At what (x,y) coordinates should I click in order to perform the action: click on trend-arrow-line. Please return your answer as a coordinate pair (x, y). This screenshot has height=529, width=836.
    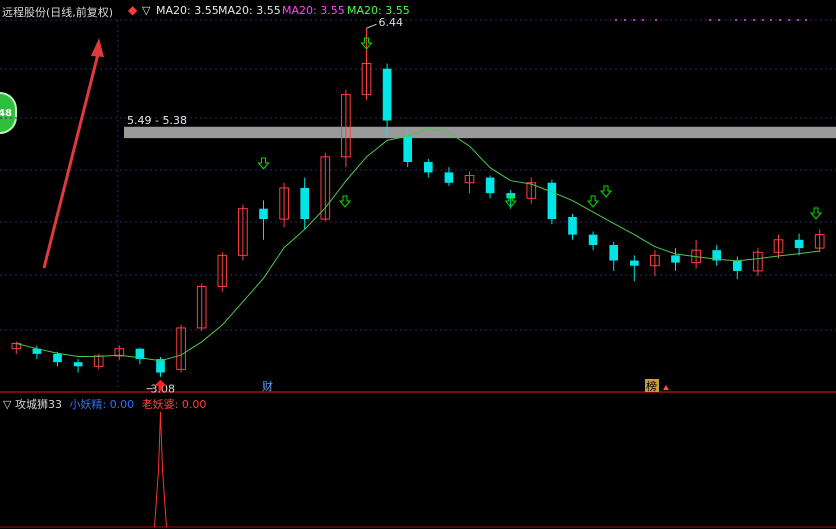
    Looking at the image, I should click on (71, 159).